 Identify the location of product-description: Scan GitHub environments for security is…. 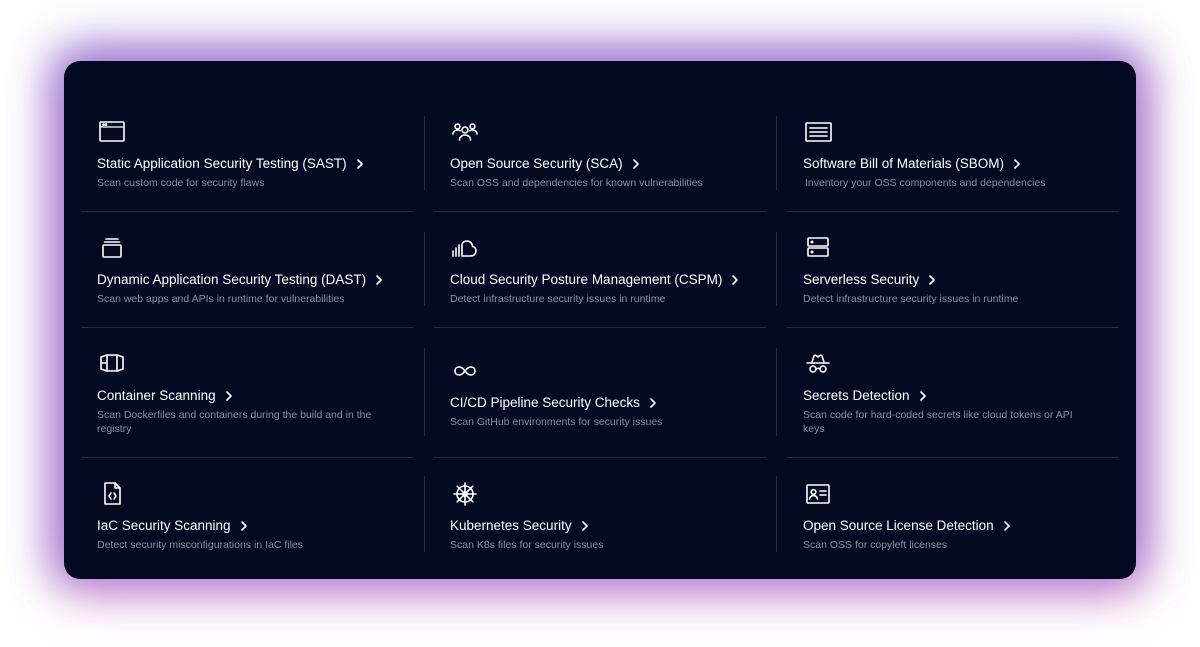
(556, 422).